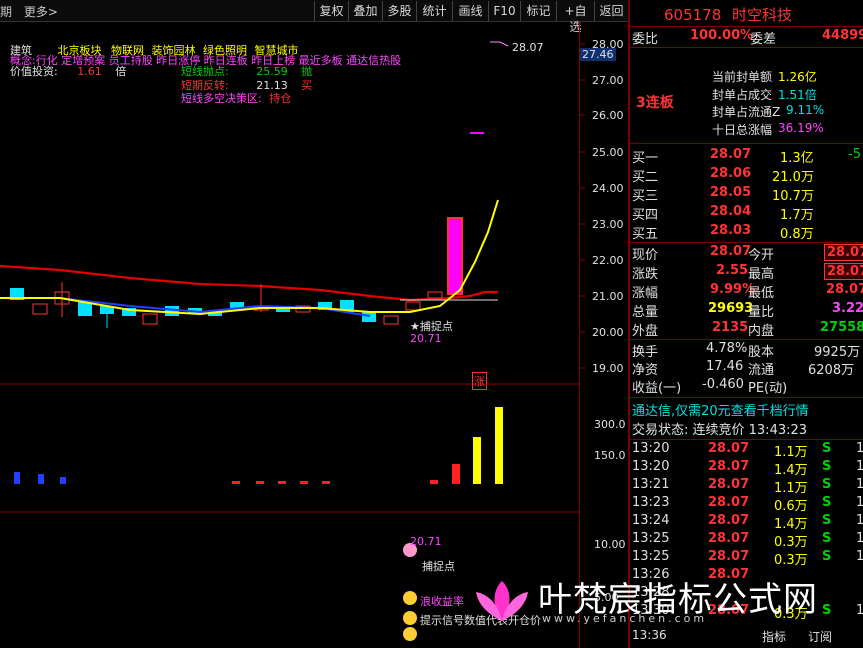 This screenshot has width=863, height=648. I want to click on price-axis-label: 19.00, so click(608, 368).